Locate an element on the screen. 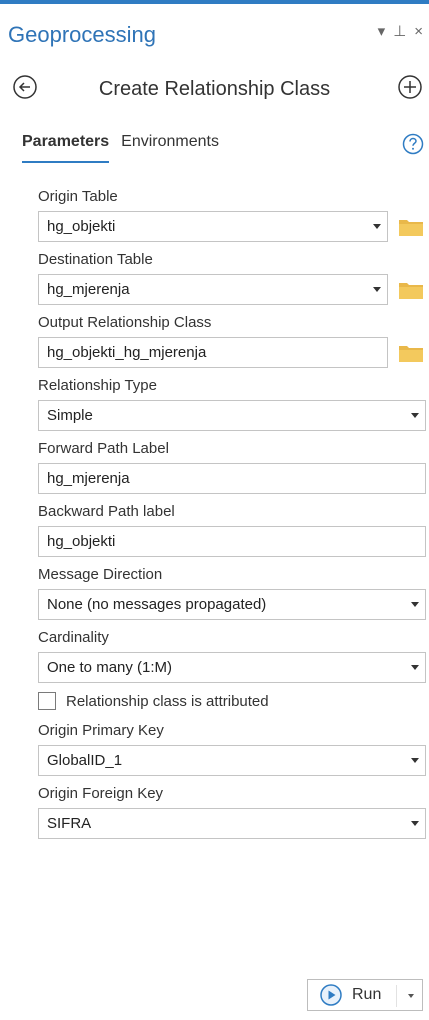 This screenshot has height=1020, width=429. run-button: Run is located at coordinates (365, 995).